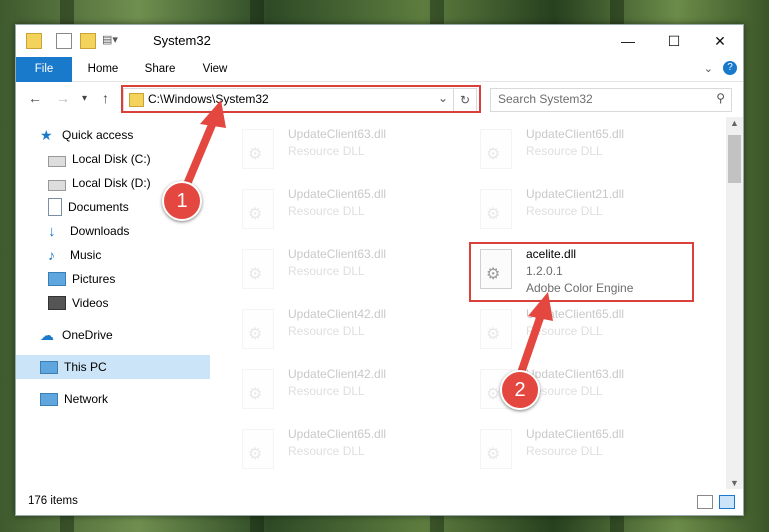  I want to click on sidebar-item-label: Downloads, so click(100, 231).